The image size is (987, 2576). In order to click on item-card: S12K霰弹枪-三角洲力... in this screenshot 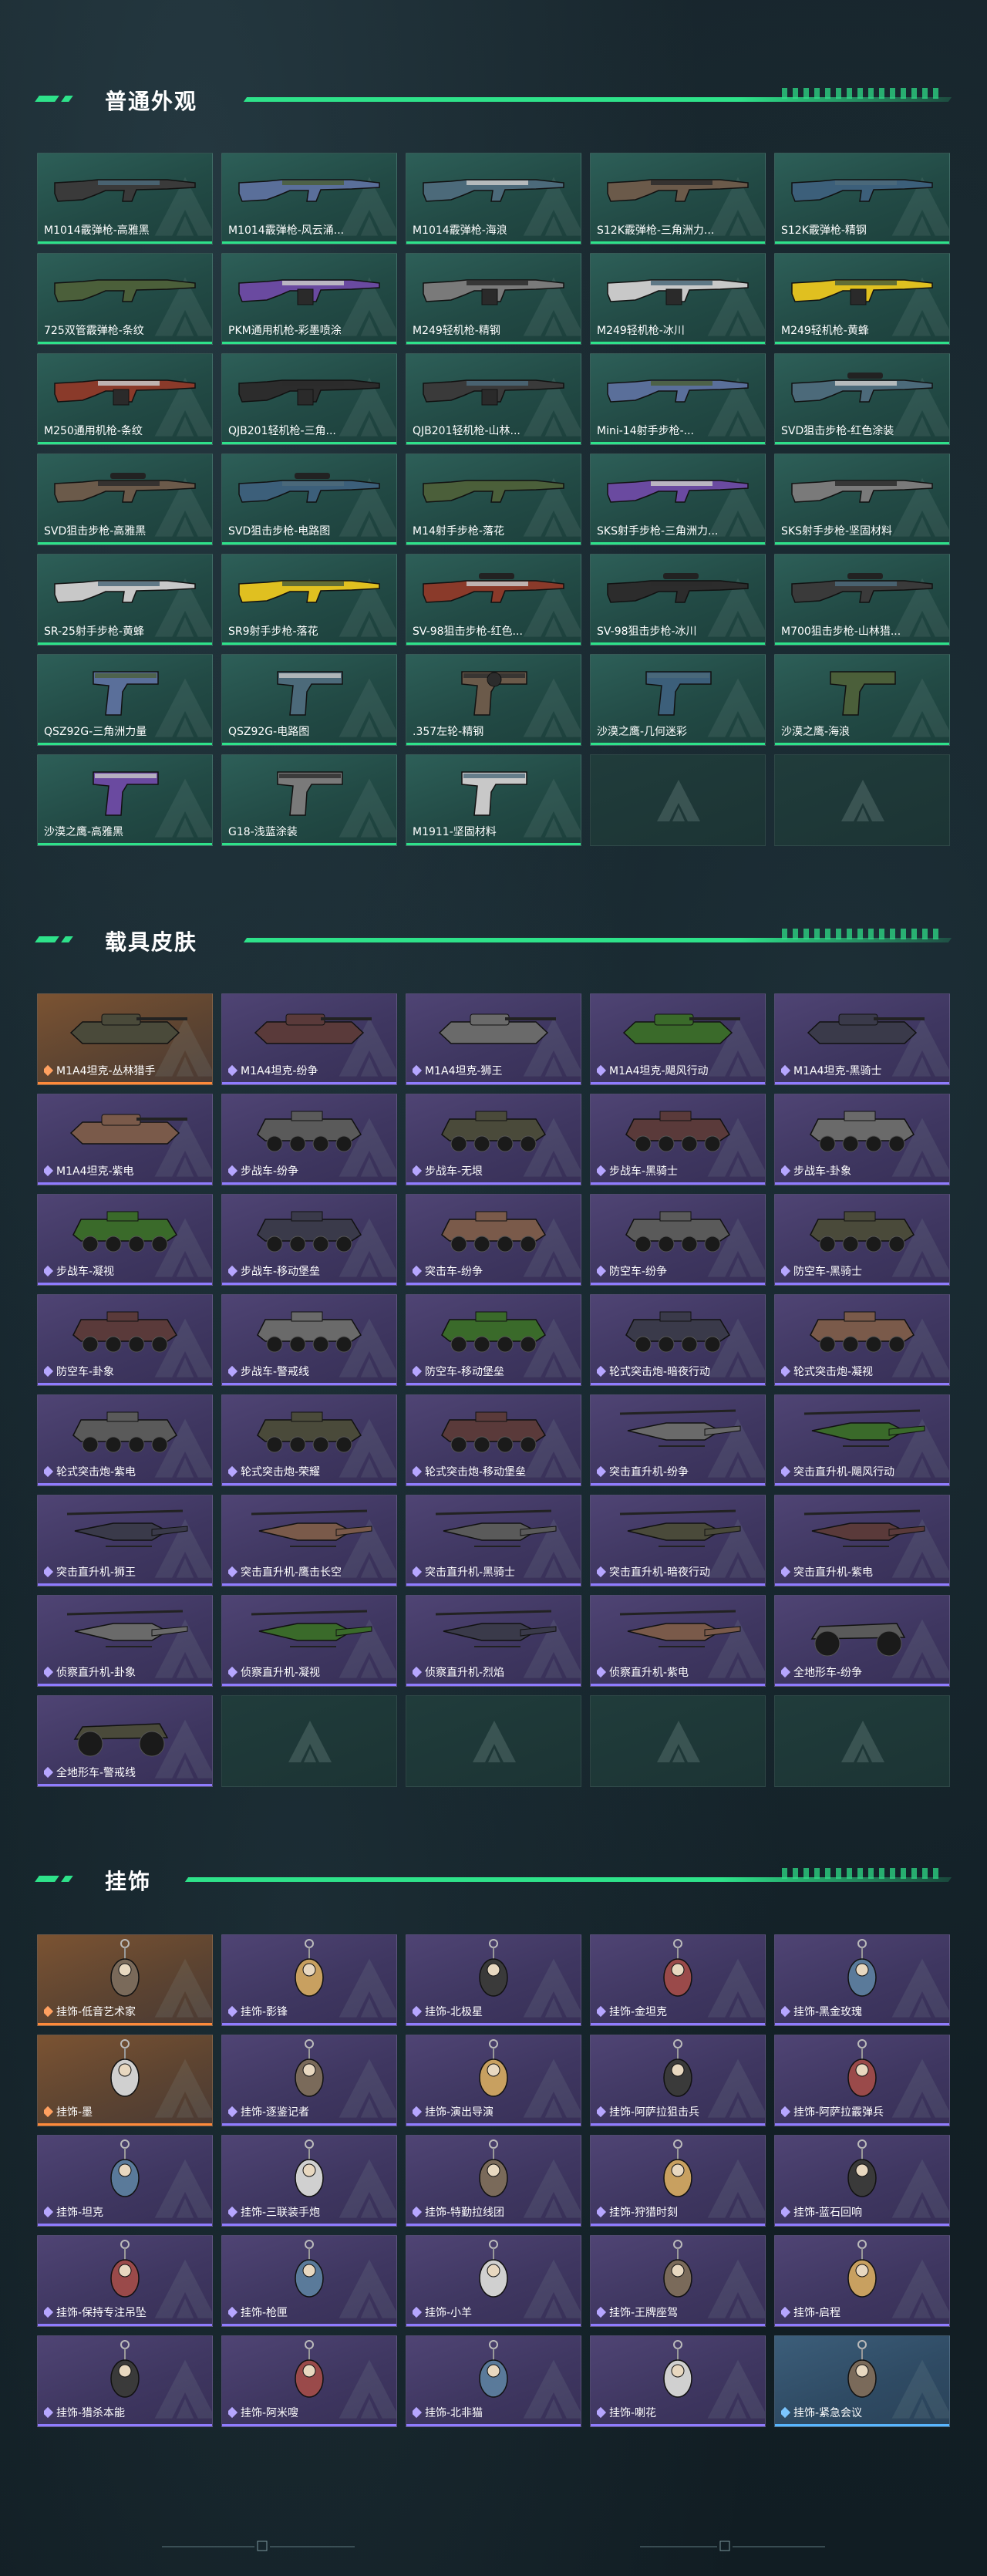, I will do `click(678, 198)`.